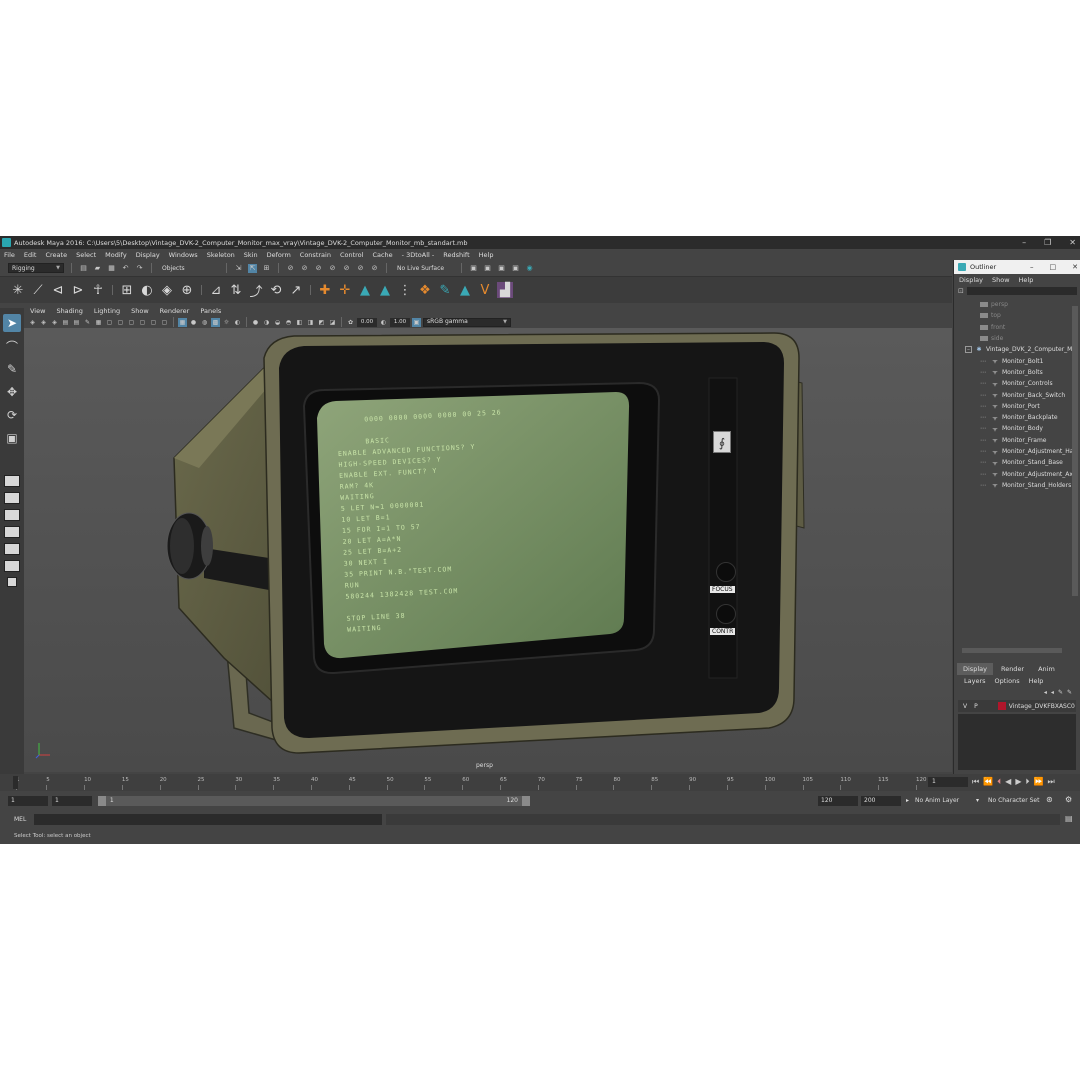 Image resolution: width=1080 pixels, height=1080 pixels. Describe the element at coordinates (251, 255) in the screenshot. I see `menu-skin: Skin` at that location.